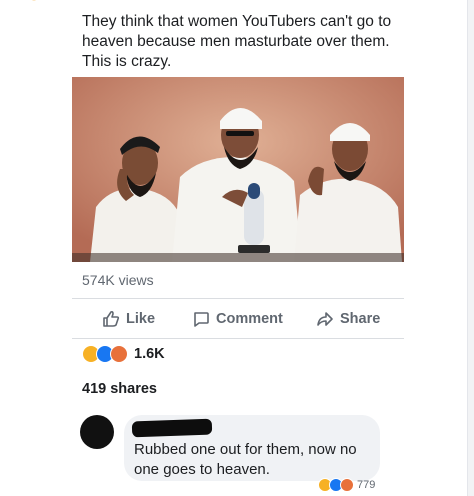 The height and width of the screenshot is (496, 474). I want to click on redacted-commenter-name, so click(172, 428).